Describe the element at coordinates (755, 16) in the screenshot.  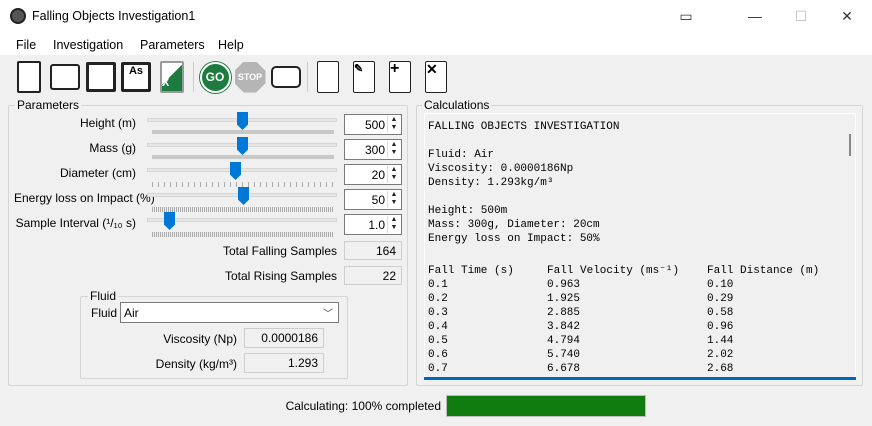
I see `minimize-button: —` at that location.